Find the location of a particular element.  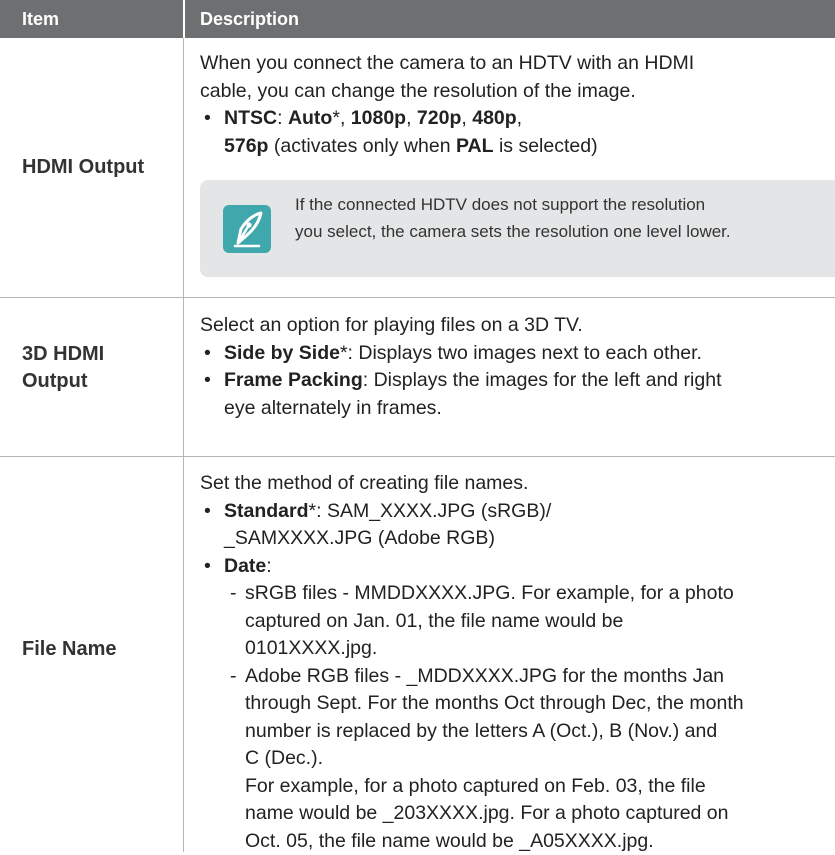

frame-packing-label: Frame Packing is located at coordinates (293, 380).